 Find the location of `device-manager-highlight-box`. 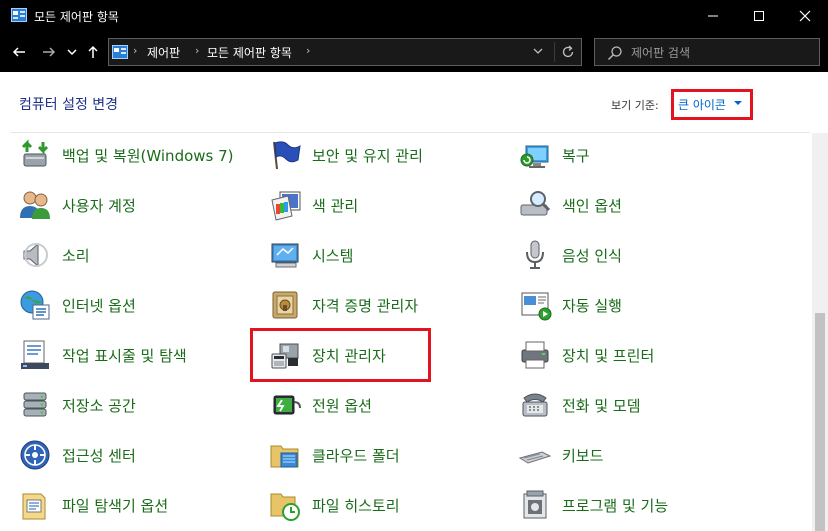

device-manager-highlight-box is located at coordinates (340, 355).